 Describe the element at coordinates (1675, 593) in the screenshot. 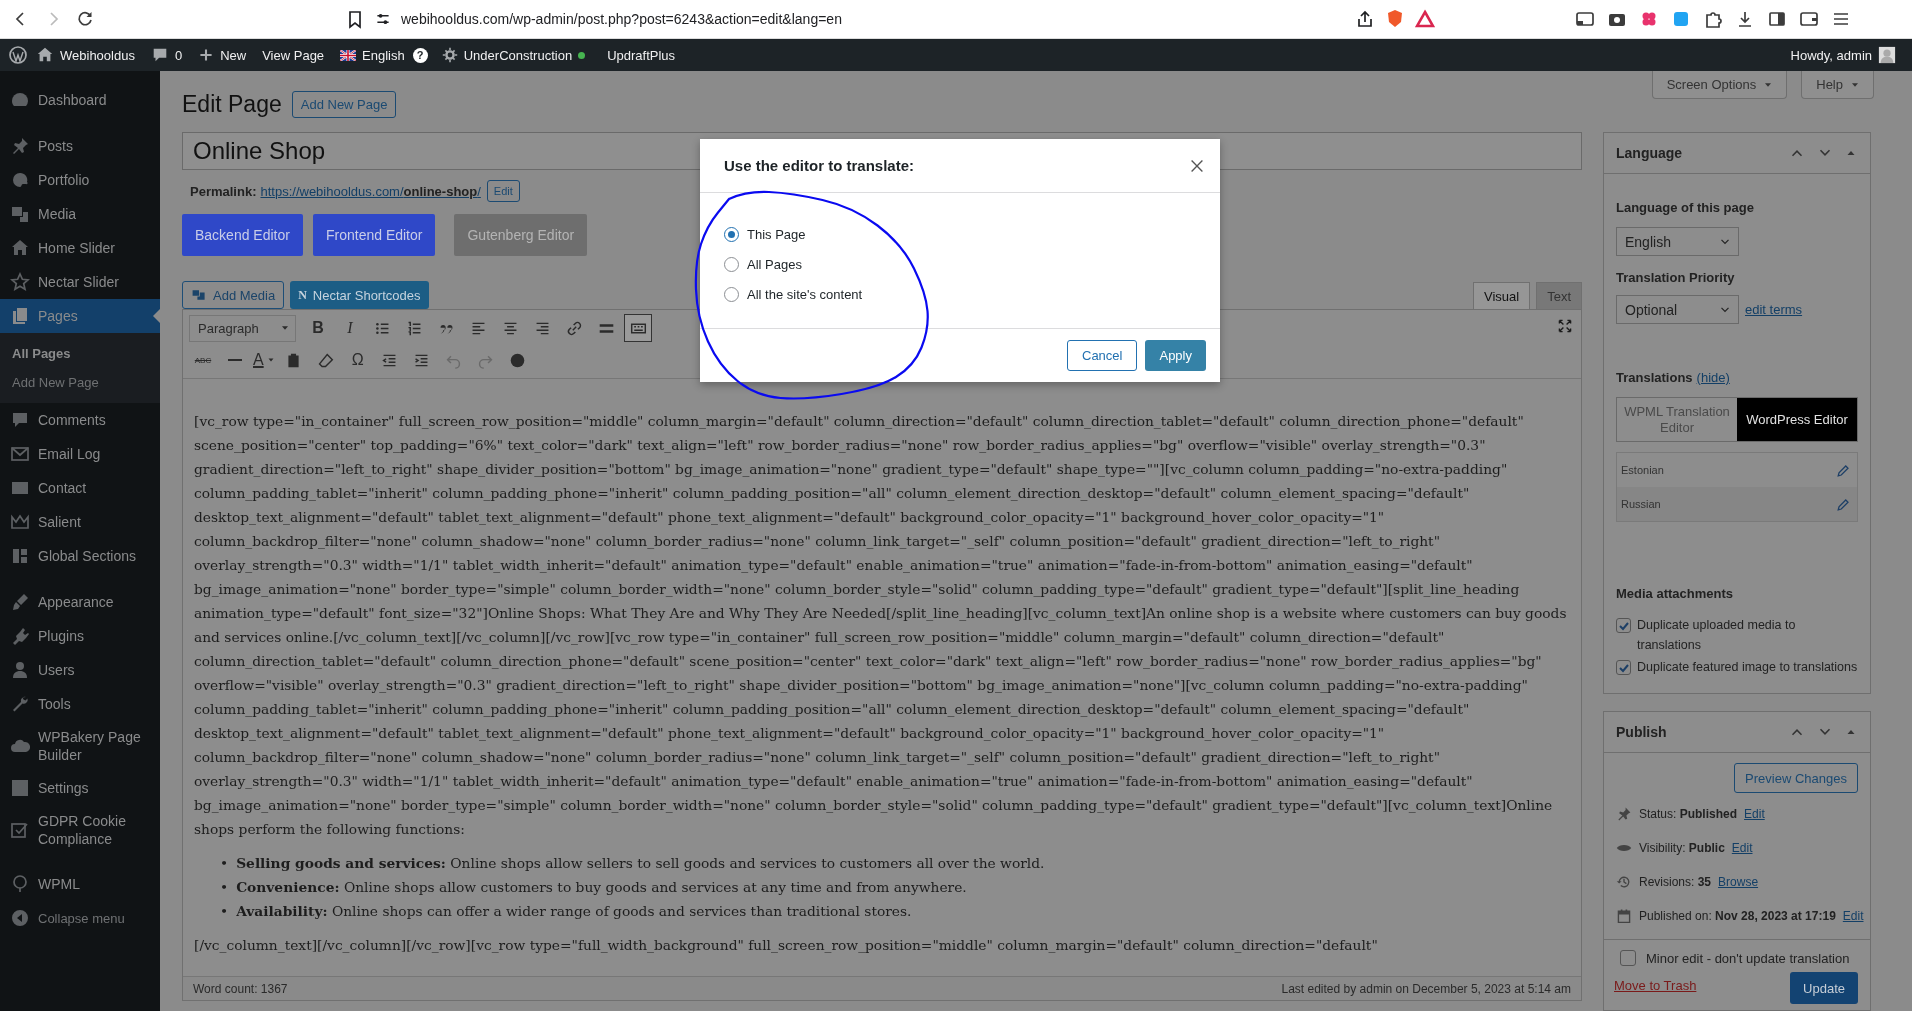

I see `field-label: Media attachments` at that location.